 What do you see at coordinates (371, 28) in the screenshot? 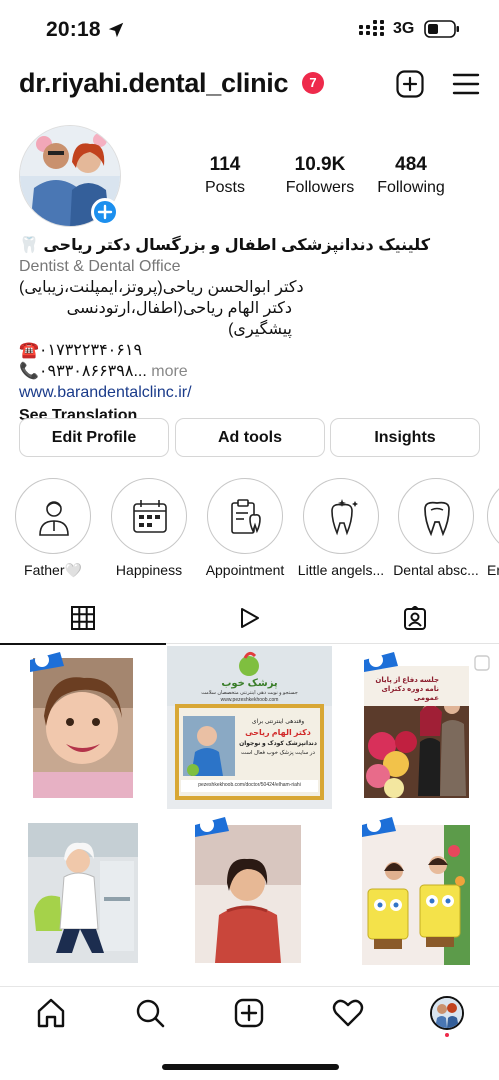
I see `signal-icon` at bounding box center [371, 28].